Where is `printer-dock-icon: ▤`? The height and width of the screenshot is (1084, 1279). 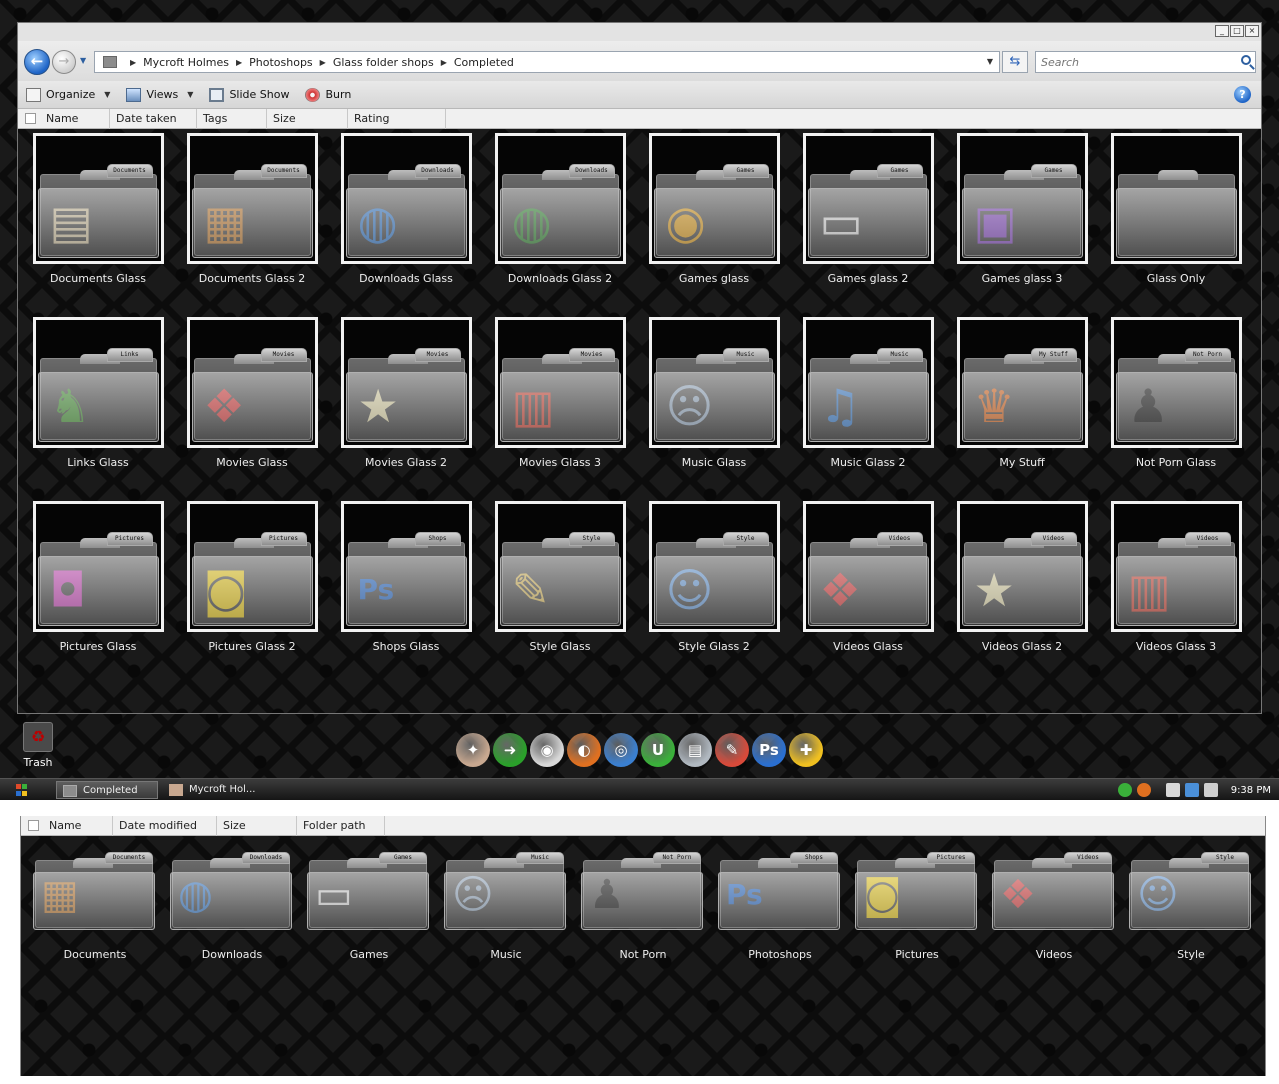 printer-dock-icon: ▤ is located at coordinates (695, 750).